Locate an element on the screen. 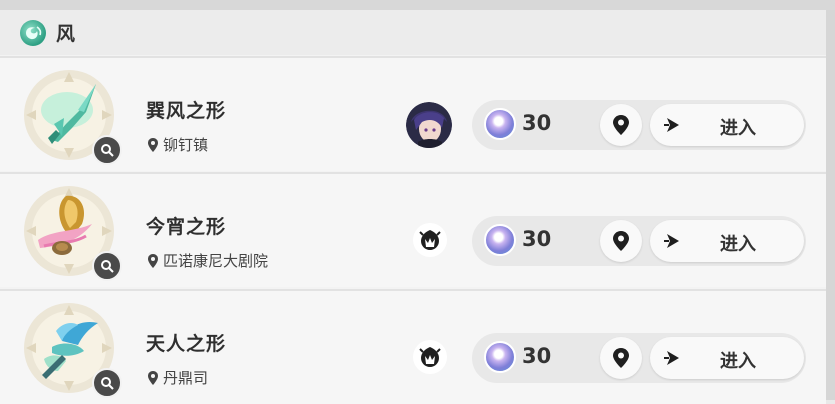 The image size is (835, 404). element-header: 风 is located at coordinates (413, 32).